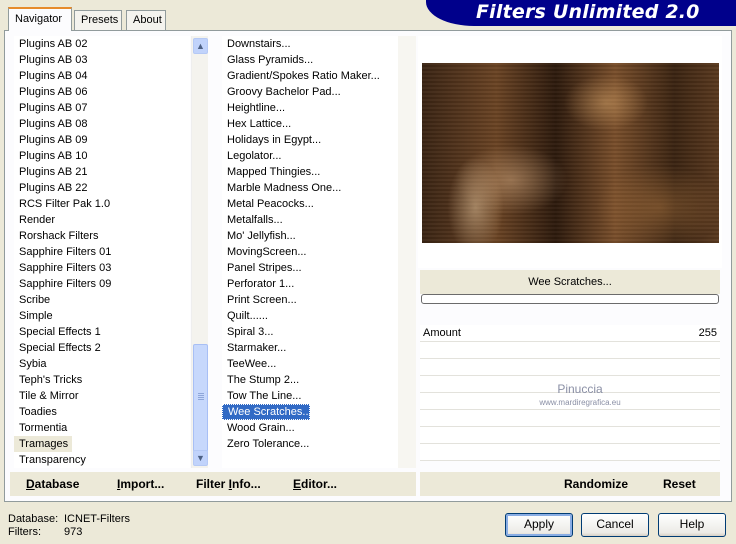 The height and width of the screenshot is (544, 736). I want to click on preview-toolbar: Randomize Reset, so click(570, 484).